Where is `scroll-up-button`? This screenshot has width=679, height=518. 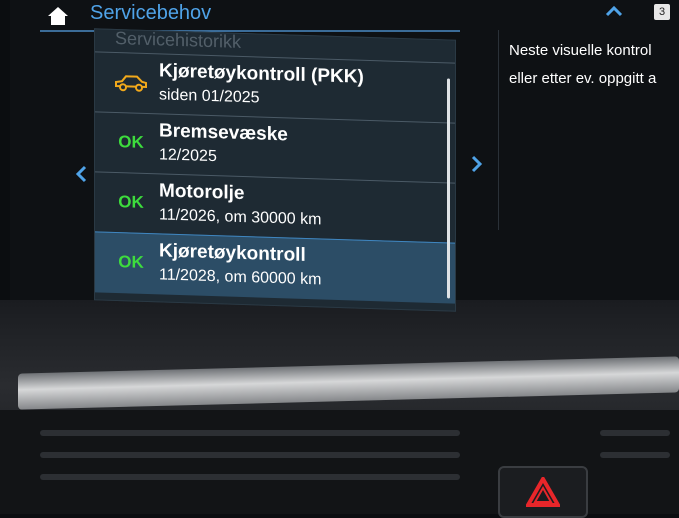
scroll-up-button is located at coordinates (614, 12).